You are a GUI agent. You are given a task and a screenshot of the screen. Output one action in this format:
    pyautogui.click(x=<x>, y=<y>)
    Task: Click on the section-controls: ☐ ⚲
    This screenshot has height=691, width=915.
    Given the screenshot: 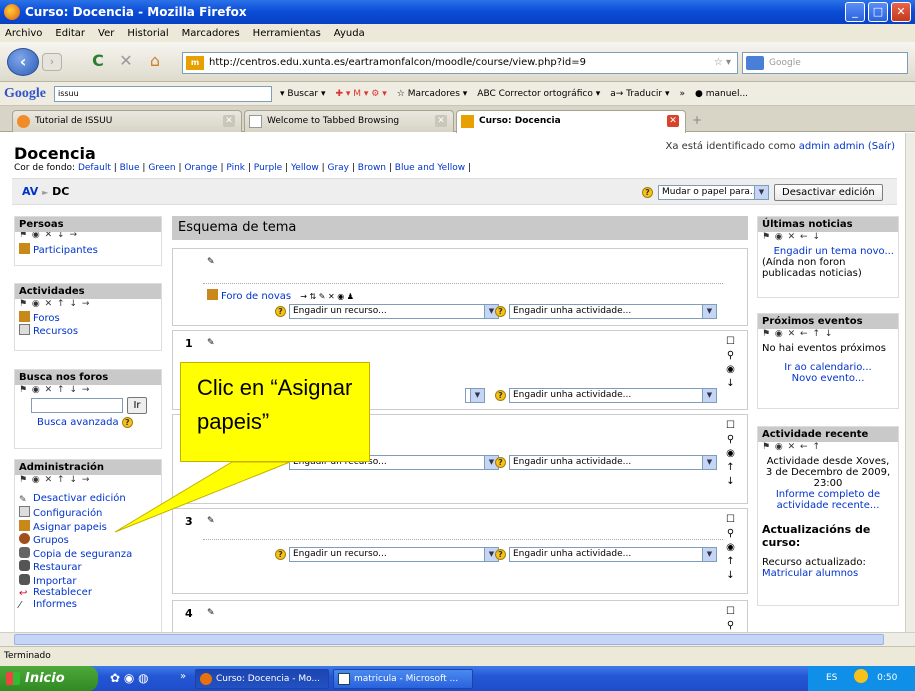 What is the action you would take?
    pyautogui.click(x=730, y=618)
    